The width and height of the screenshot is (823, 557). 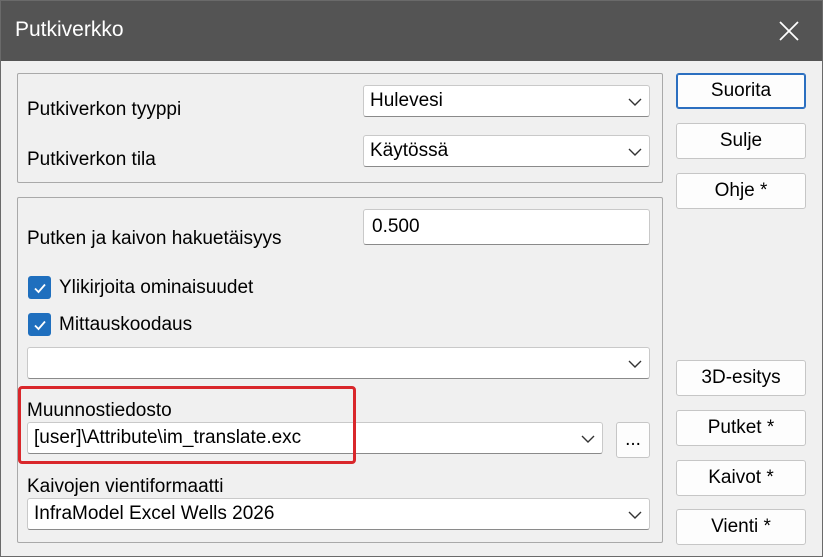 I want to click on pipes-button-label: Putket *, so click(x=741, y=427).